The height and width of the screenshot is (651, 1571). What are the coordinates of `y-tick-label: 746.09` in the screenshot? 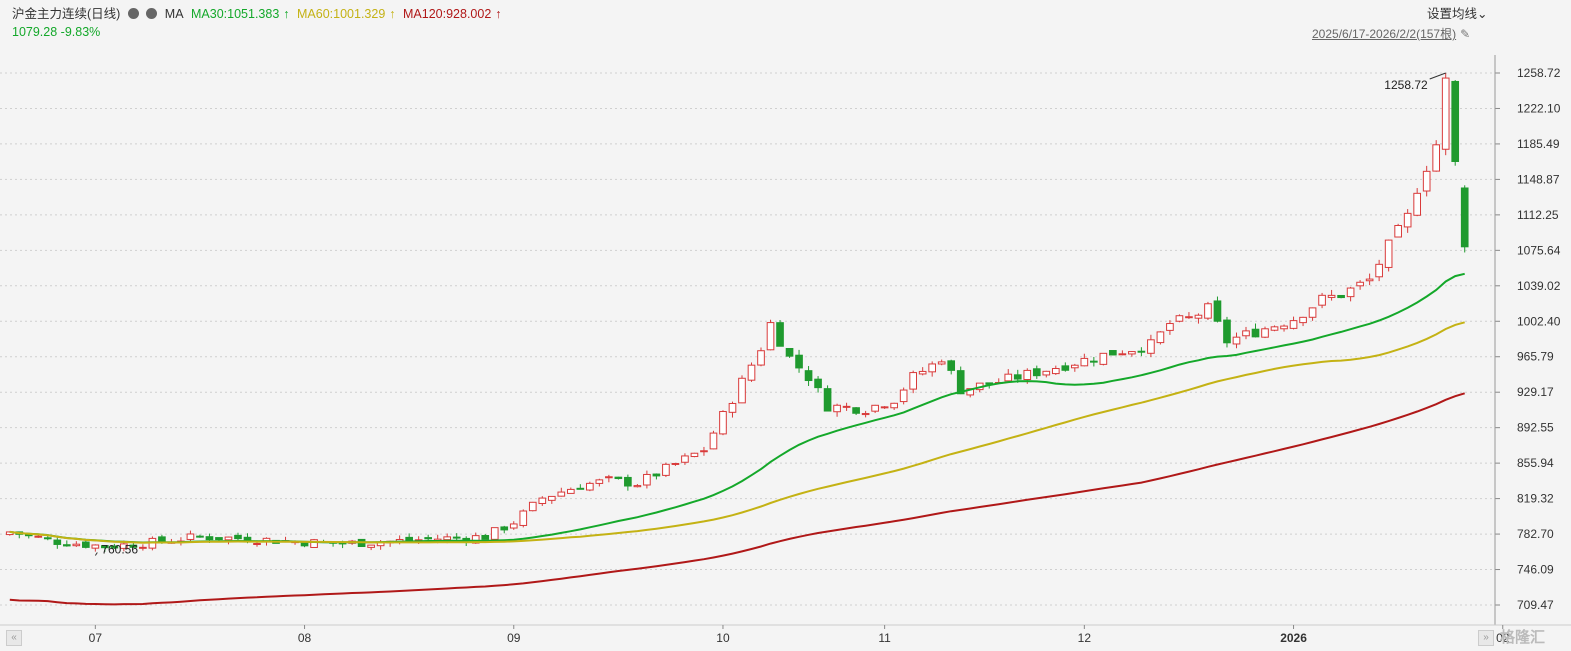 It's located at (1535, 570).